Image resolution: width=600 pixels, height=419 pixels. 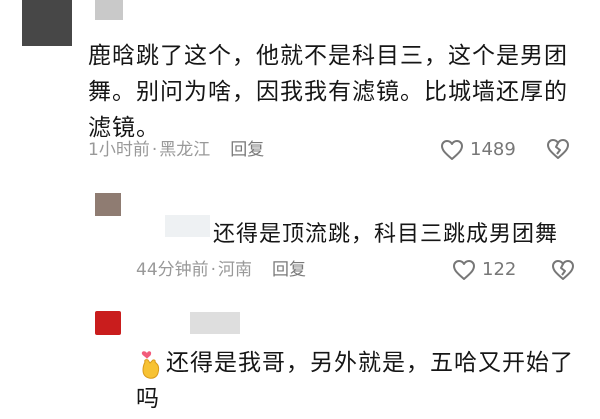 I want to click on comment-meta: 44分钟前 · 河南 回复, so click(x=221, y=270).